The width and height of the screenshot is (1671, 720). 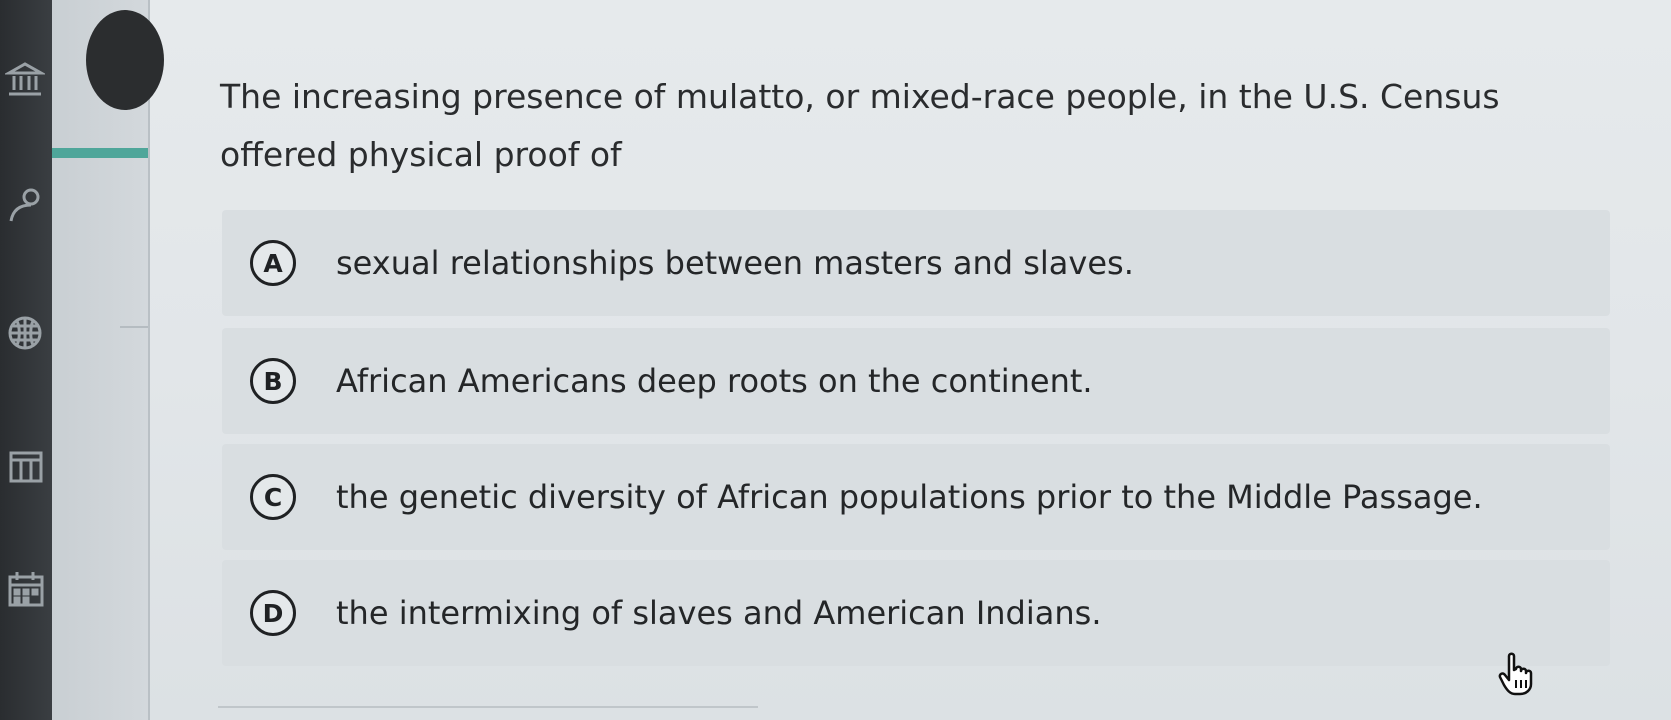 I want to click on library-icon, so click(x=25, y=467).